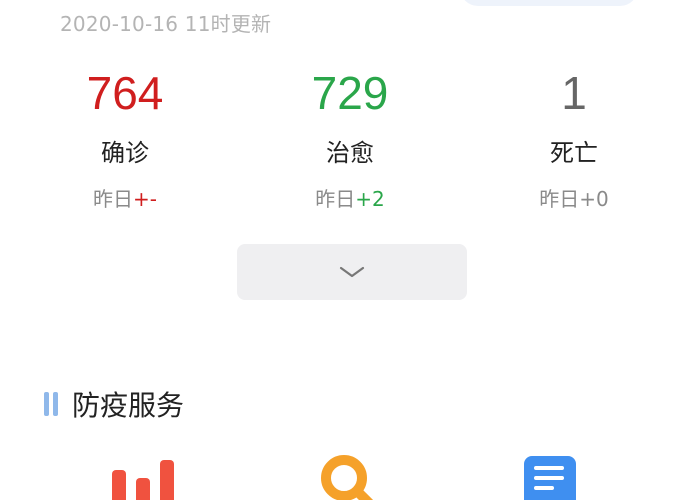 This screenshot has height=500, width=700. Describe the element at coordinates (574, 93) in the screenshot. I see `death-count: 1` at that location.